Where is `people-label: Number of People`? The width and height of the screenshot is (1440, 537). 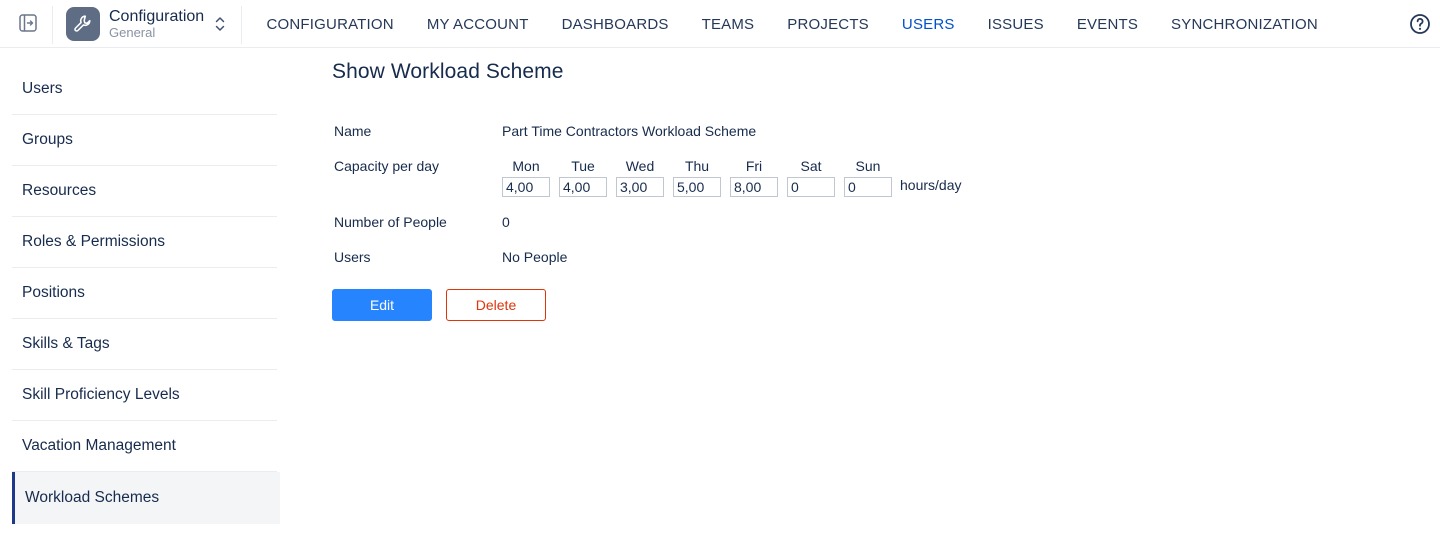
people-label: Number of People is located at coordinates (390, 222).